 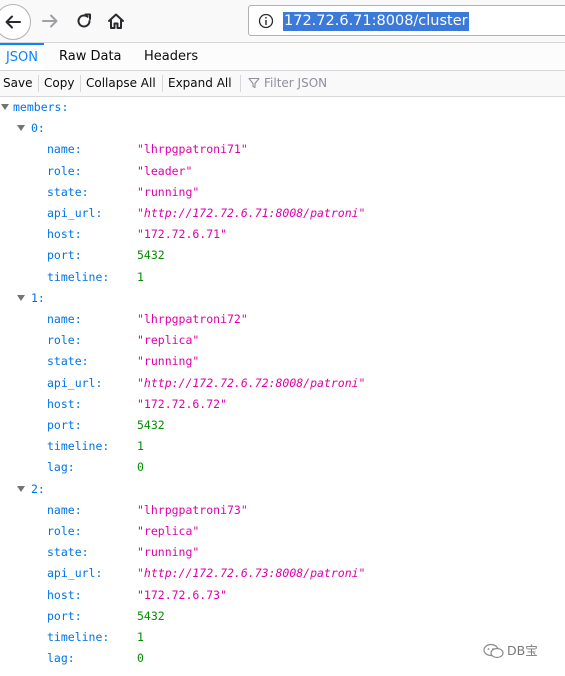 What do you see at coordinates (282, 489) in the screenshot?
I see `json-member-row: 2:` at bounding box center [282, 489].